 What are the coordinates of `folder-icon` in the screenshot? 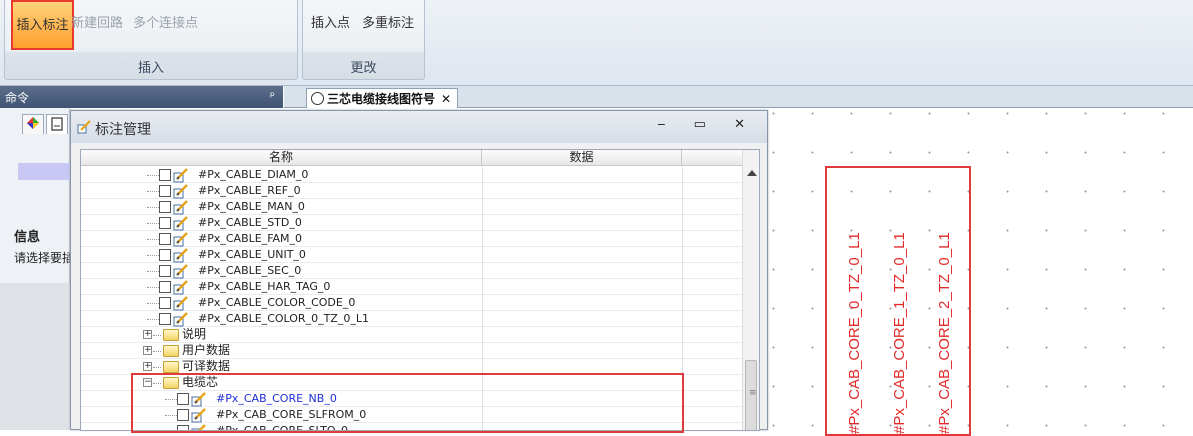 It's located at (171, 367).